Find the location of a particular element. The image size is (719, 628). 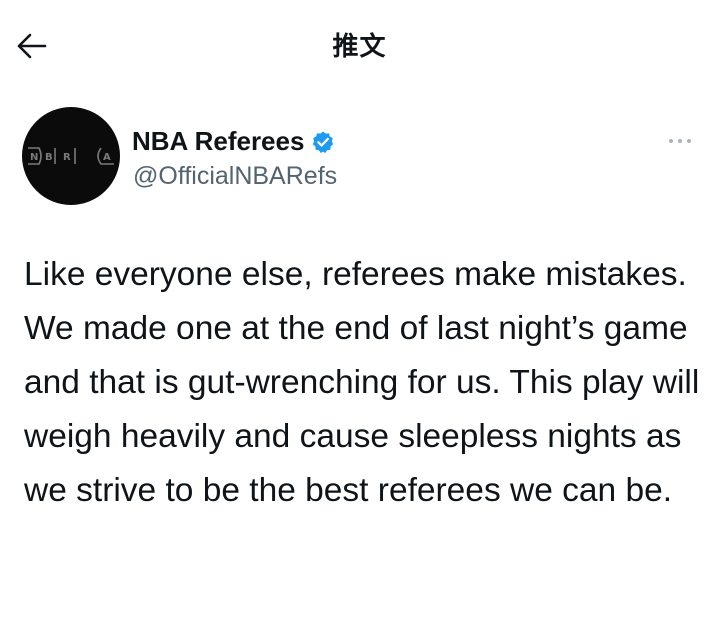

nbra-logo: N B R A is located at coordinates (71, 156).